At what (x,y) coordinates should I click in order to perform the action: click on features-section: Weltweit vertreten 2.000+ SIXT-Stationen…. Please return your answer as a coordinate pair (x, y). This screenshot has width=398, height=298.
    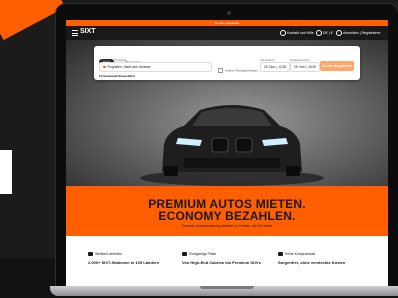
    Looking at the image, I should click on (227, 261).